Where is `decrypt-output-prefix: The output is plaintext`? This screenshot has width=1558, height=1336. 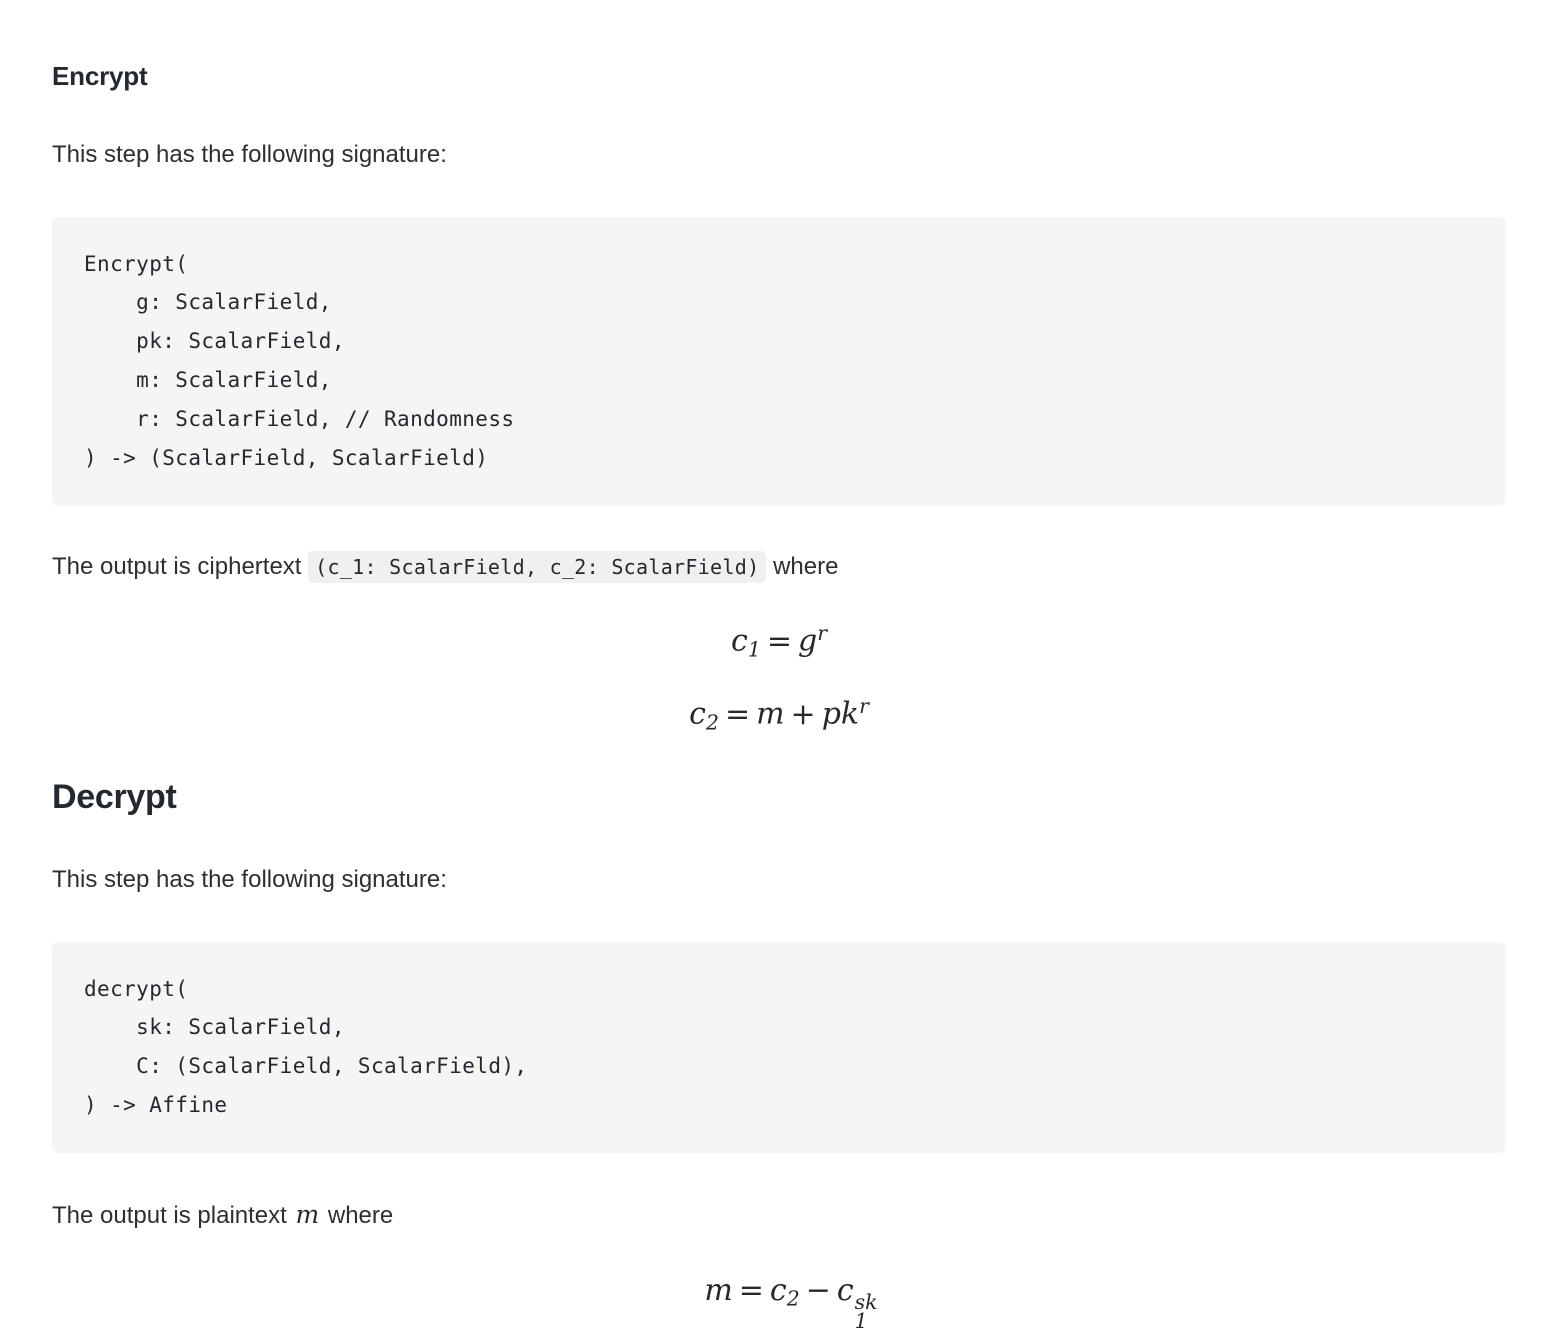
decrypt-output-prefix: The output is plaintext is located at coordinates (169, 1215).